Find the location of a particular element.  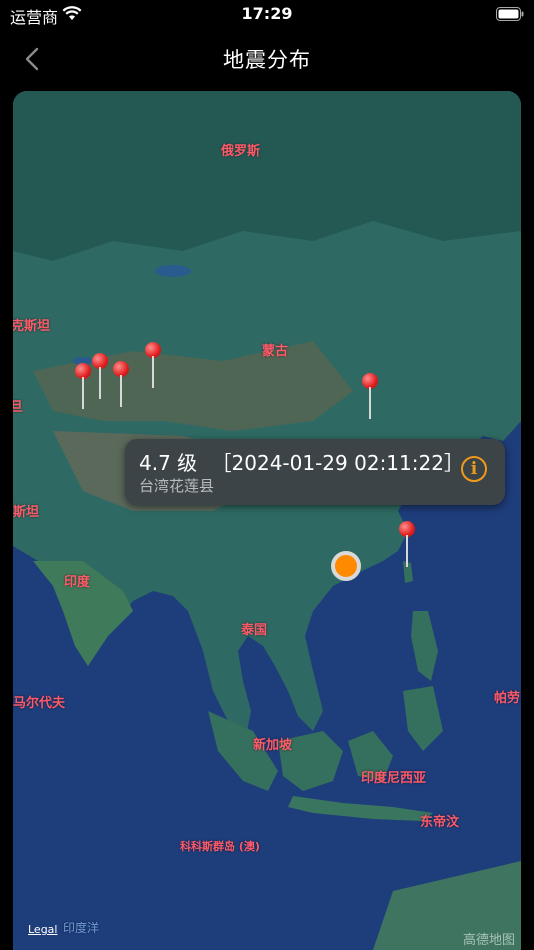

earthquake-pin-selected is located at coordinates (407, 544).